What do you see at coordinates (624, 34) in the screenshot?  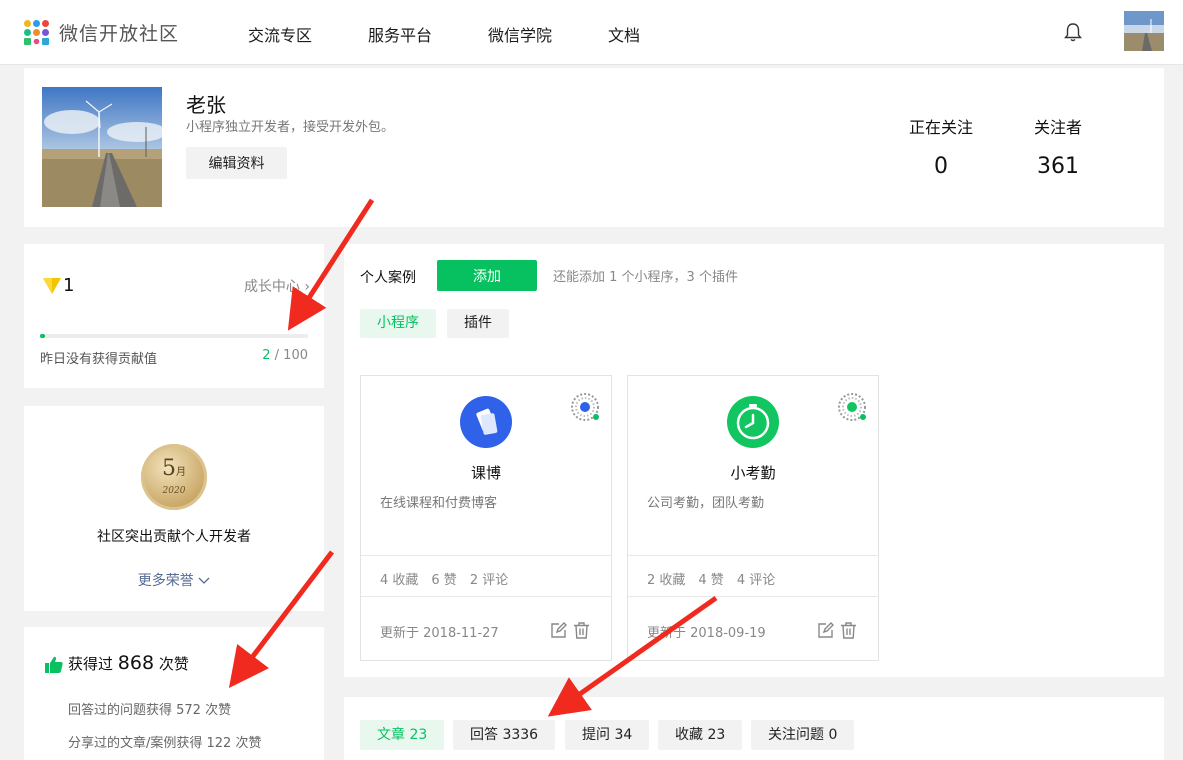 I see `nav-item-docs: 文档` at bounding box center [624, 34].